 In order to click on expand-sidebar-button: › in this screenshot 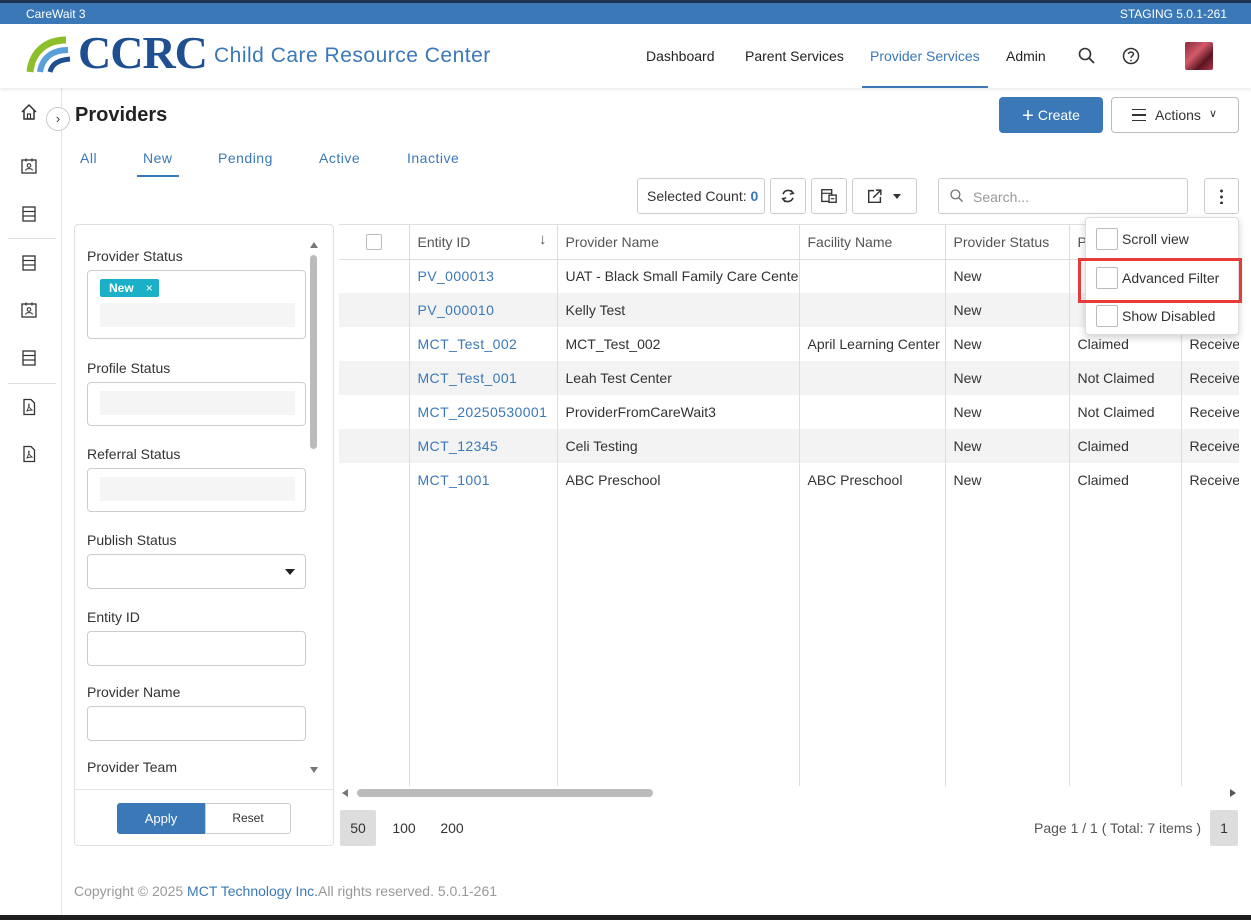, I will do `click(58, 119)`.